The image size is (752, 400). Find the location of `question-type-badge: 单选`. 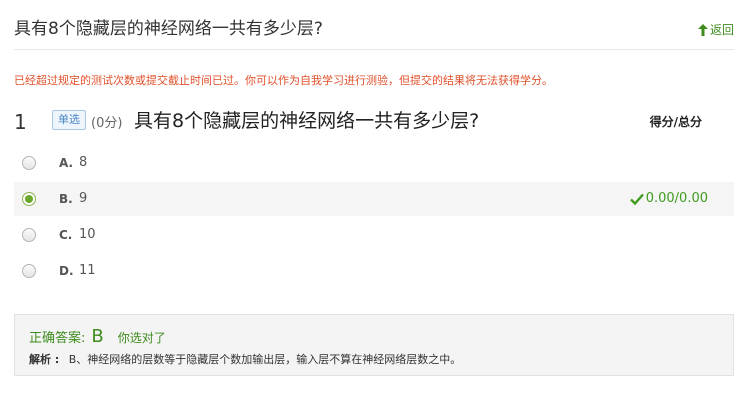

question-type-badge: 单选 is located at coordinates (69, 120).